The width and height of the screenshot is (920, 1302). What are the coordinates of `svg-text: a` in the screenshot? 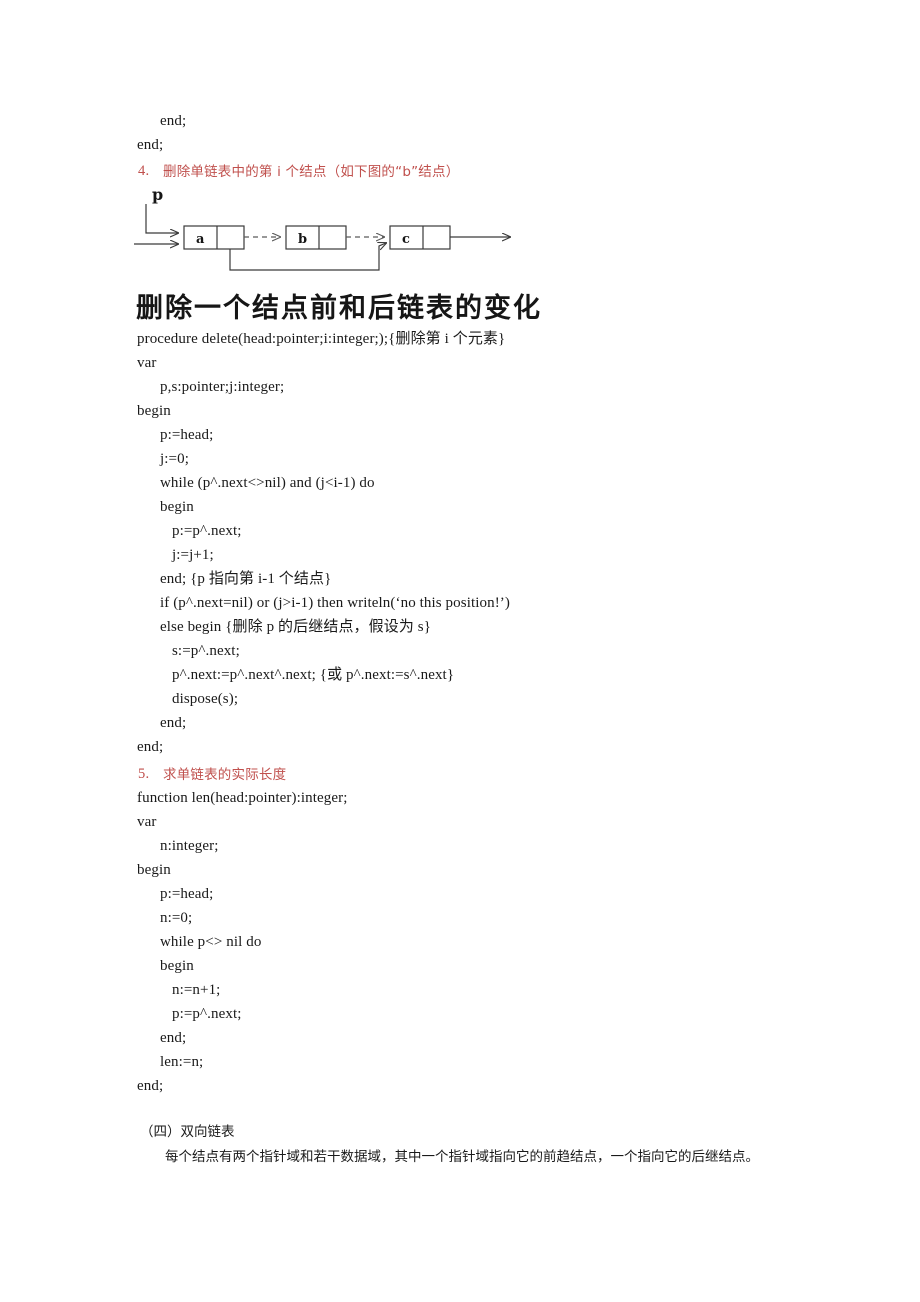 It's located at (200, 239).